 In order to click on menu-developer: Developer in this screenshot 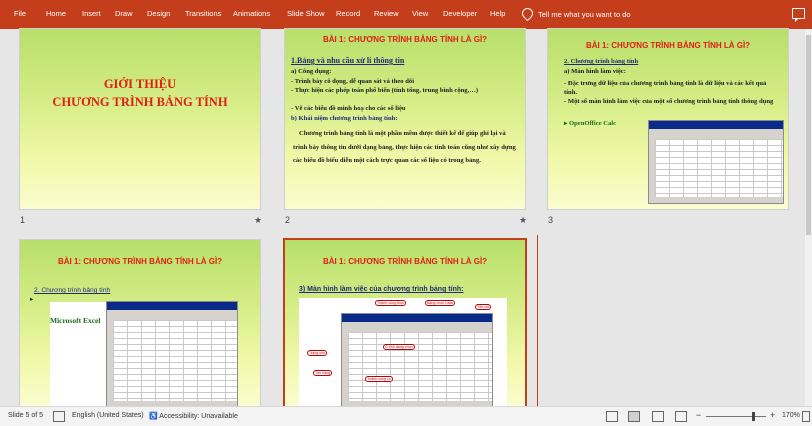, I will do `click(460, 13)`.